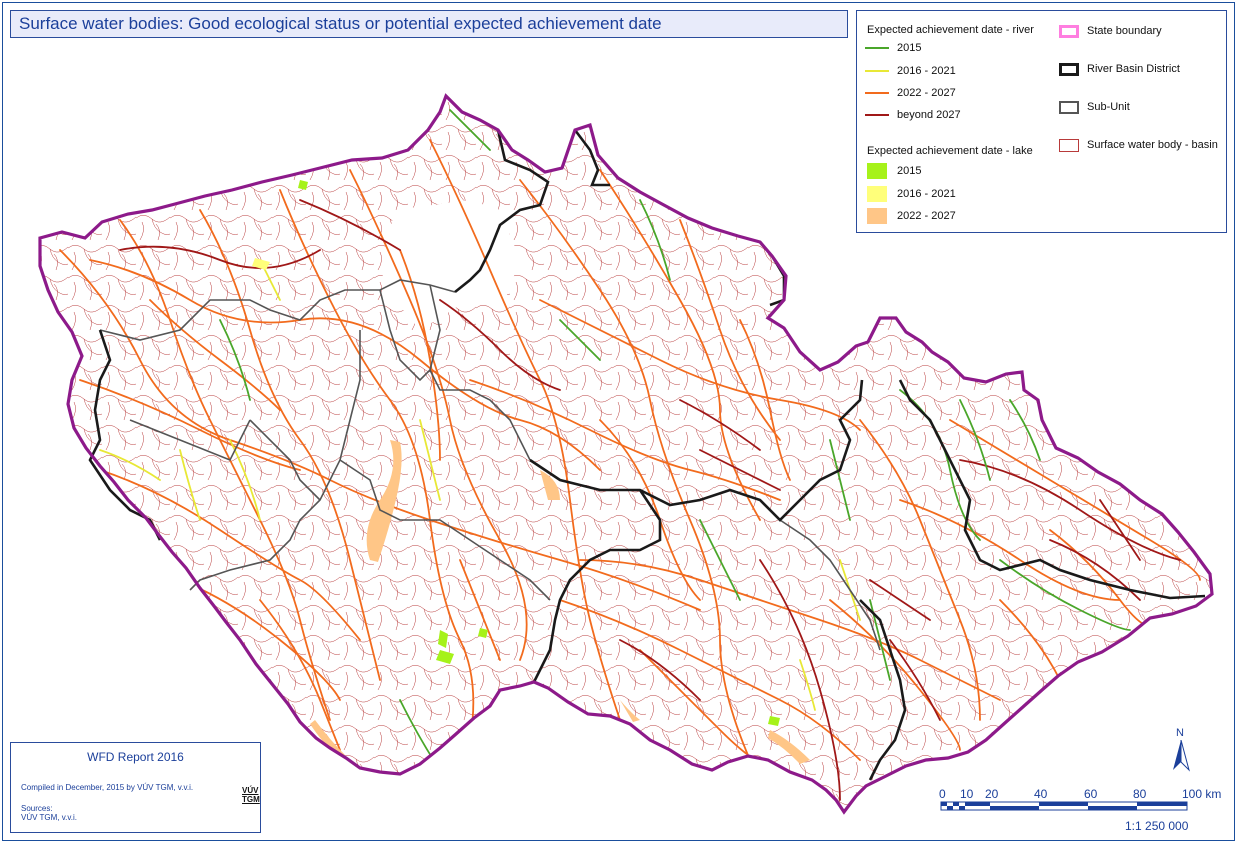 The height and width of the screenshot is (845, 1239). I want to click on legend-lake-2015: 2015, so click(894, 171).